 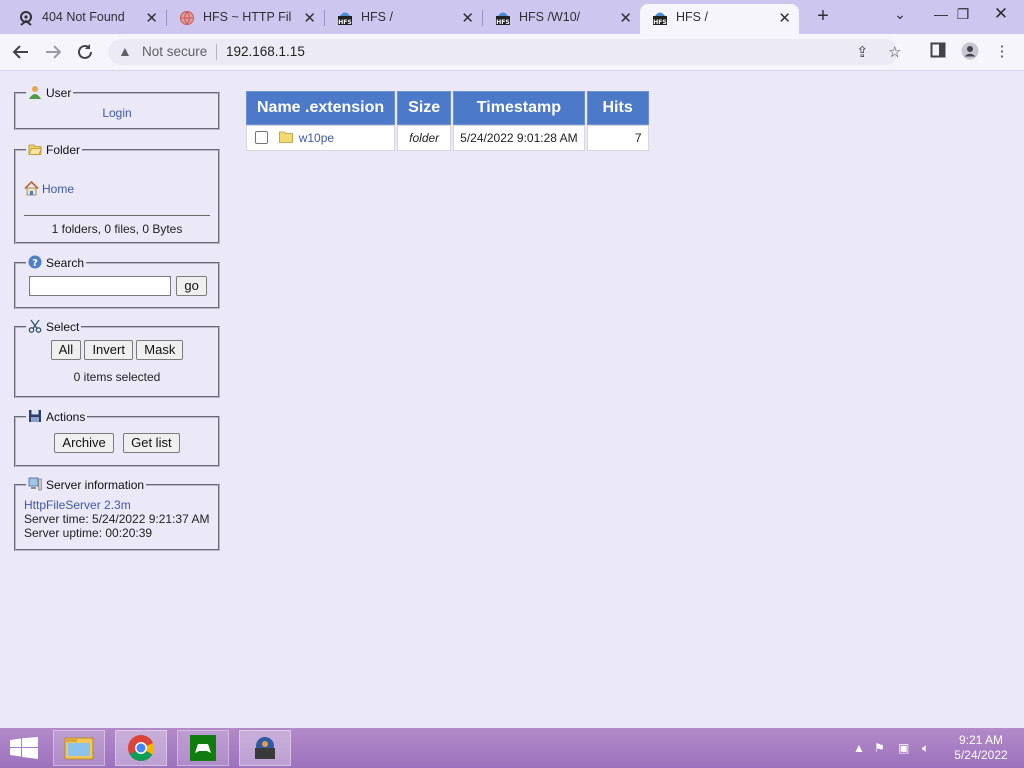 What do you see at coordinates (35, 149) in the screenshot?
I see `open-folder-icon` at bounding box center [35, 149].